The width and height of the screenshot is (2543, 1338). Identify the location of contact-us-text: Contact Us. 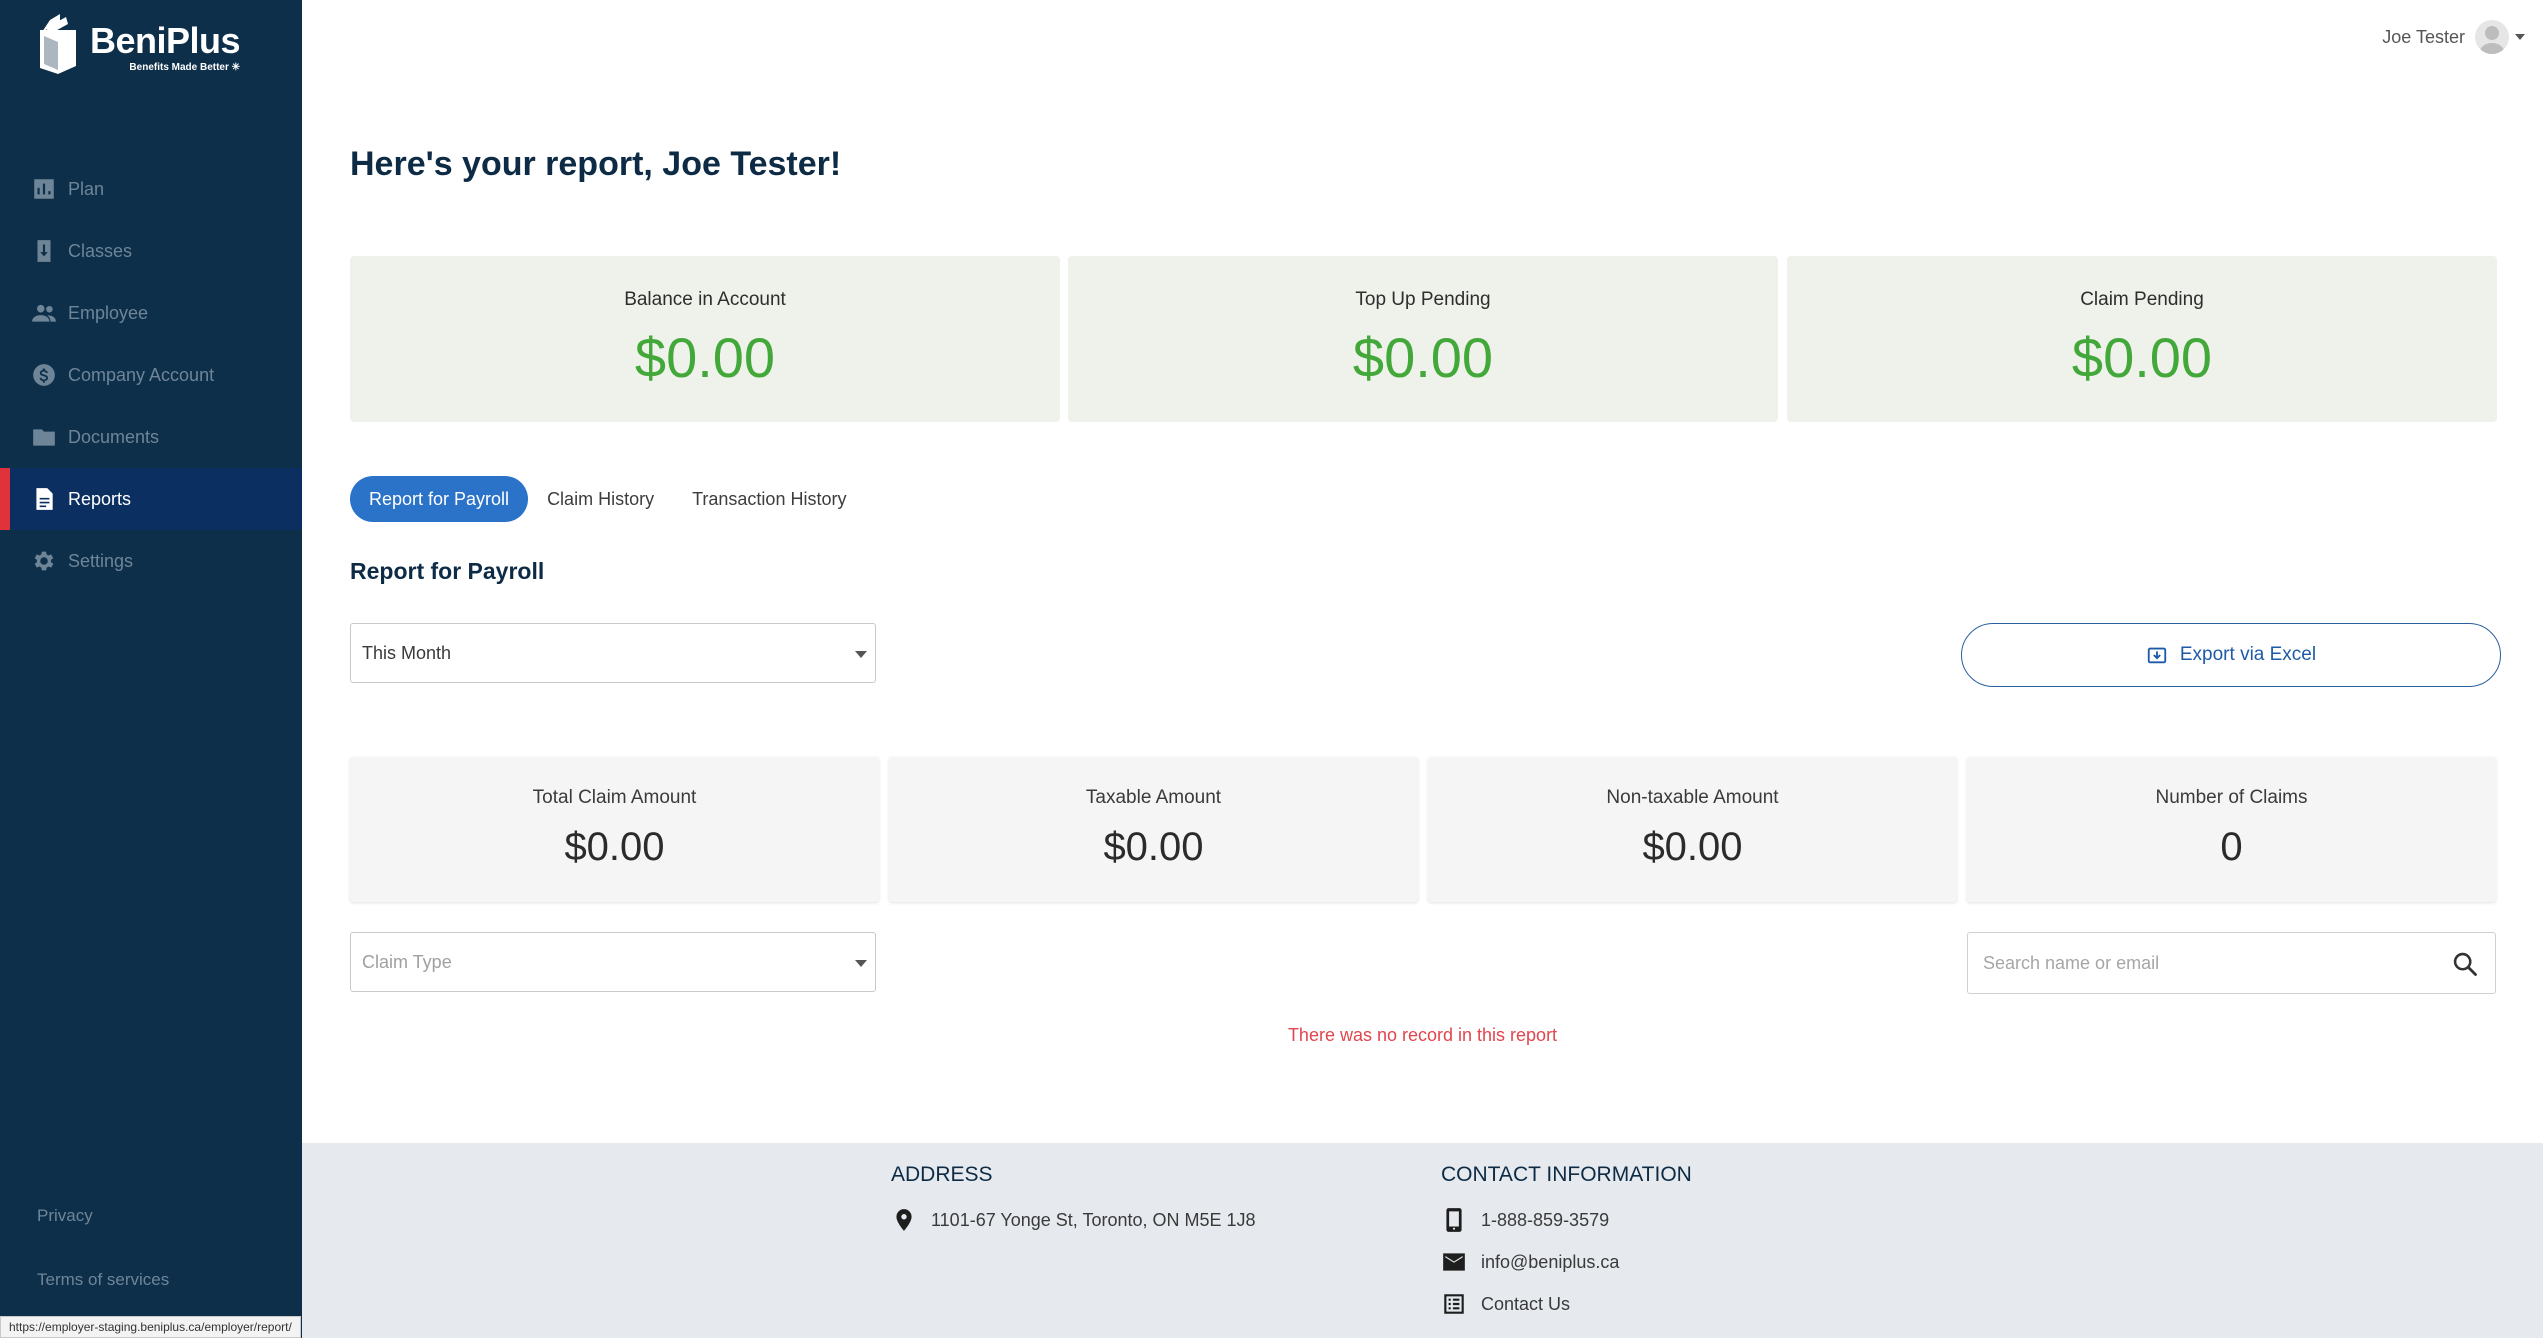
(1526, 1303).